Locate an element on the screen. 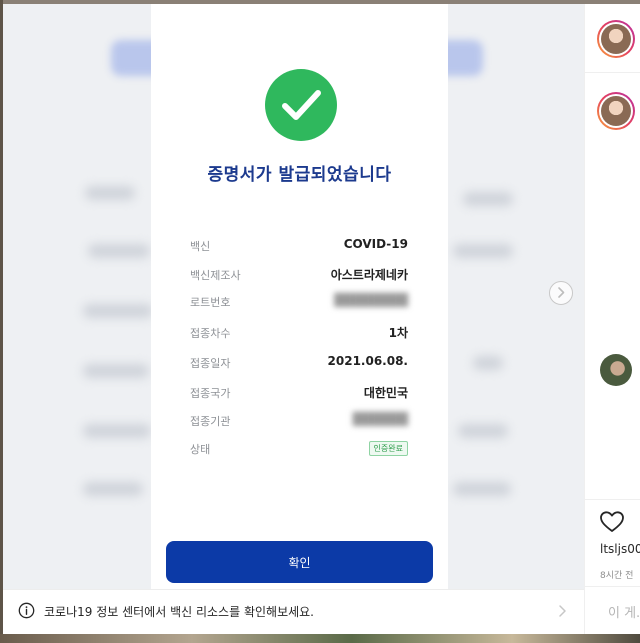 The image size is (640, 643). confirm-label: 확인 is located at coordinates (299, 563).